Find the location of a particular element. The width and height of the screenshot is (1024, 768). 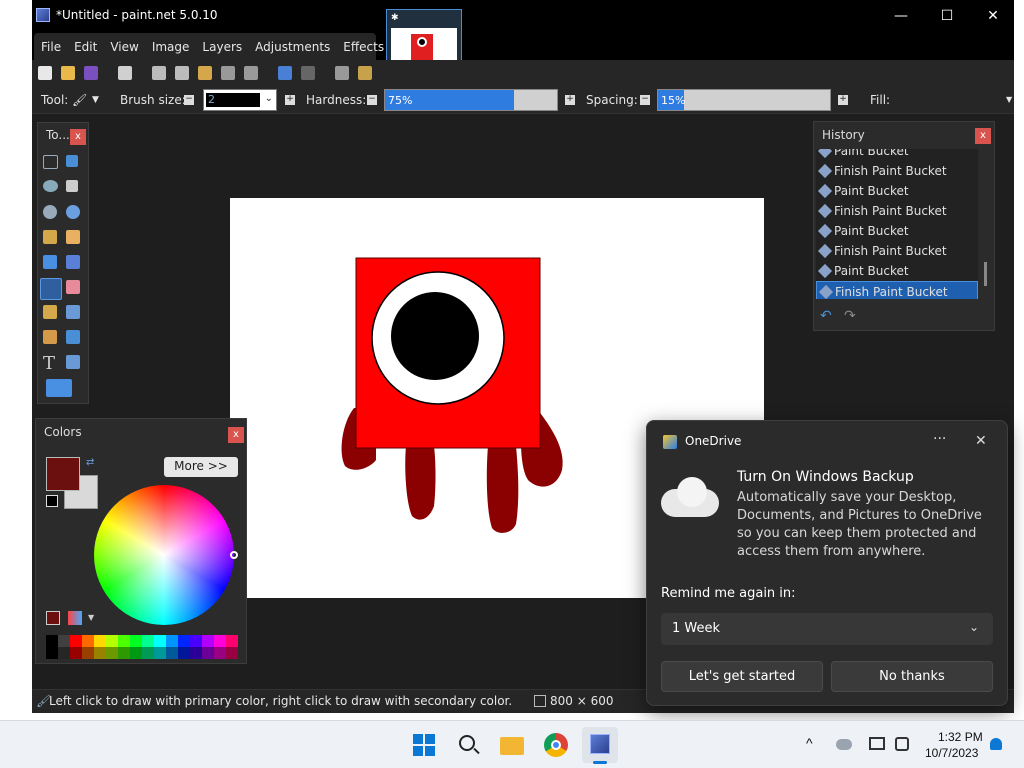

undo-icon is located at coordinates (285, 73).